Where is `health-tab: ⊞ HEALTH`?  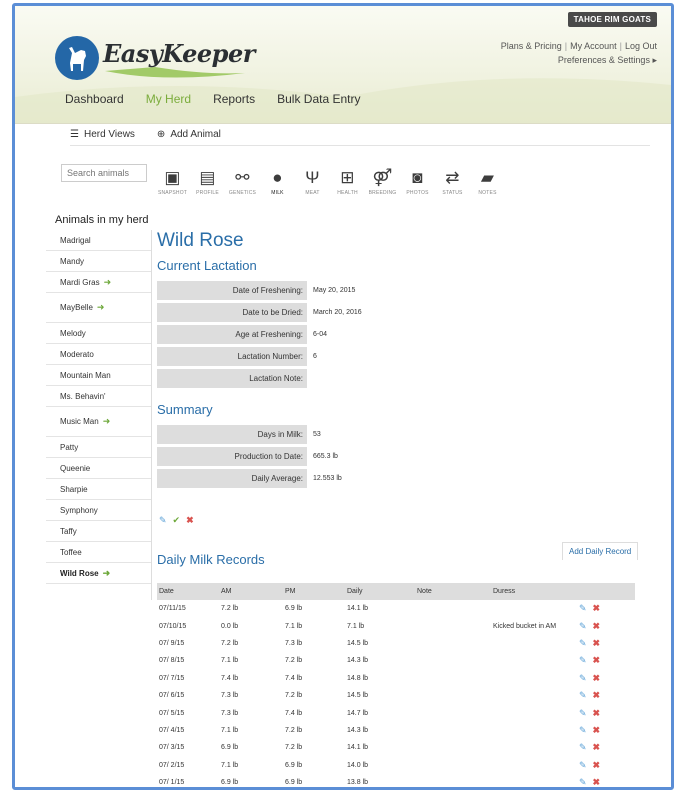
health-tab: ⊞ HEALTH is located at coordinates (347, 181).